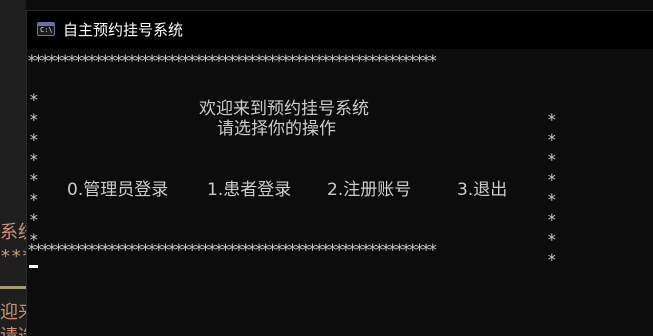  Describe the element at coordinates (284, 109) in the screenshot. I see `welcome-message: 欢迎来到预约挂号系统` at that location.